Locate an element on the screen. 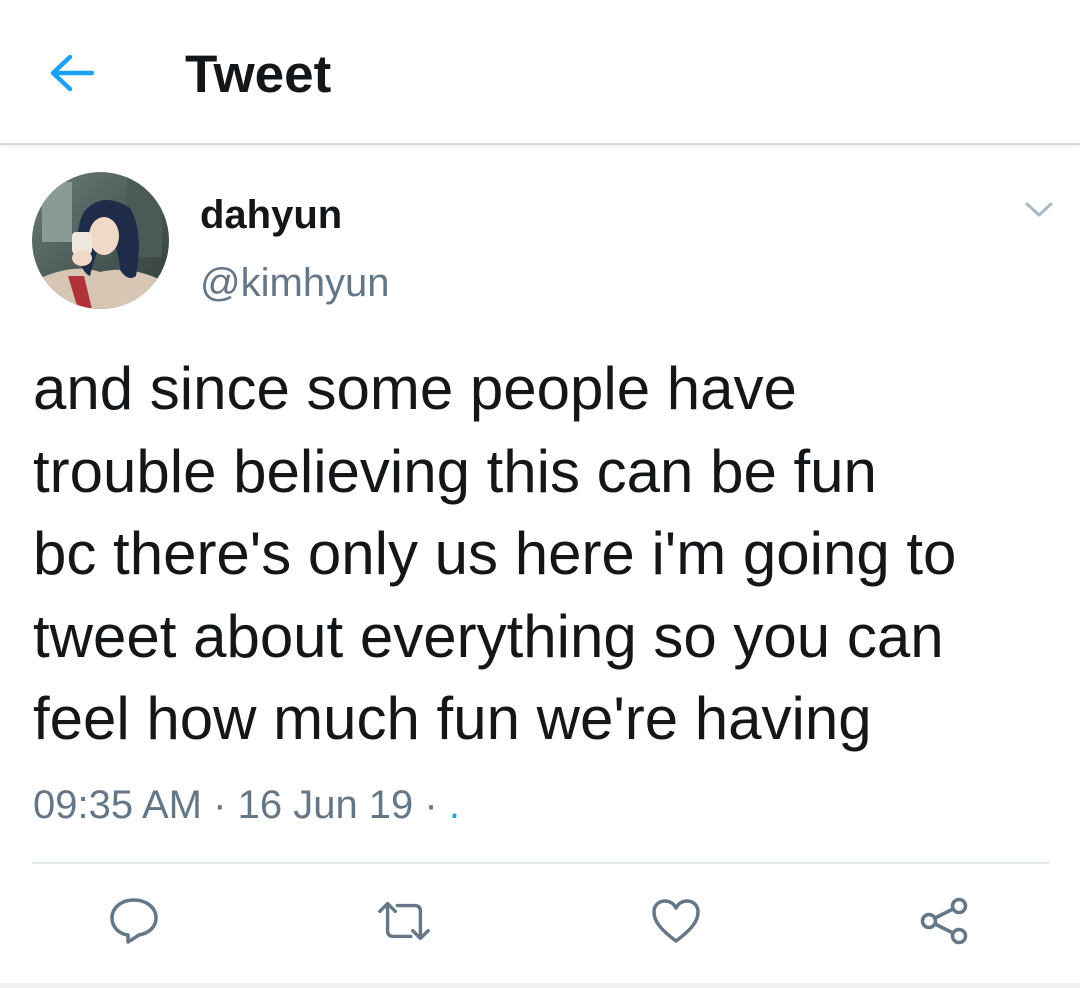 The height and width of the screenshot is (988, 1080). tweet-time: 09:35 AM is located at coordinates (118, 805).